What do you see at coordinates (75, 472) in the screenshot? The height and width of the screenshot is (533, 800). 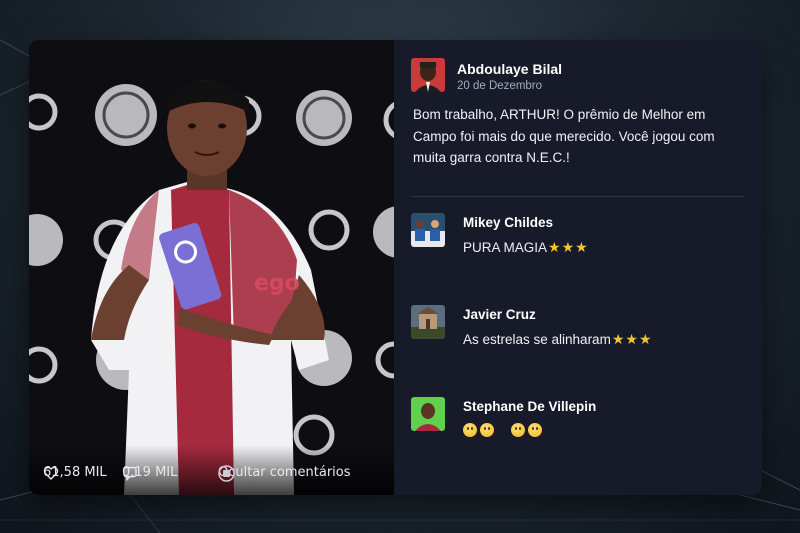 I see `like-button: 61,58 MIL` at bounding box center [75, 472].